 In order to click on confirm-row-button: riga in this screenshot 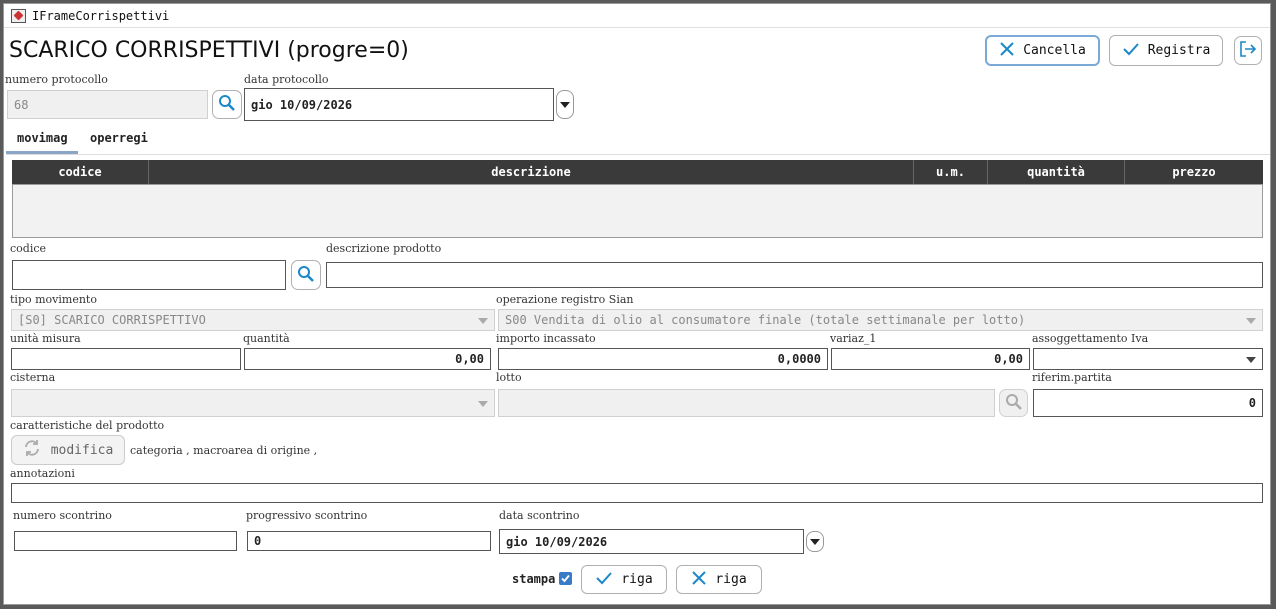, I will do `click(624, 579)`.